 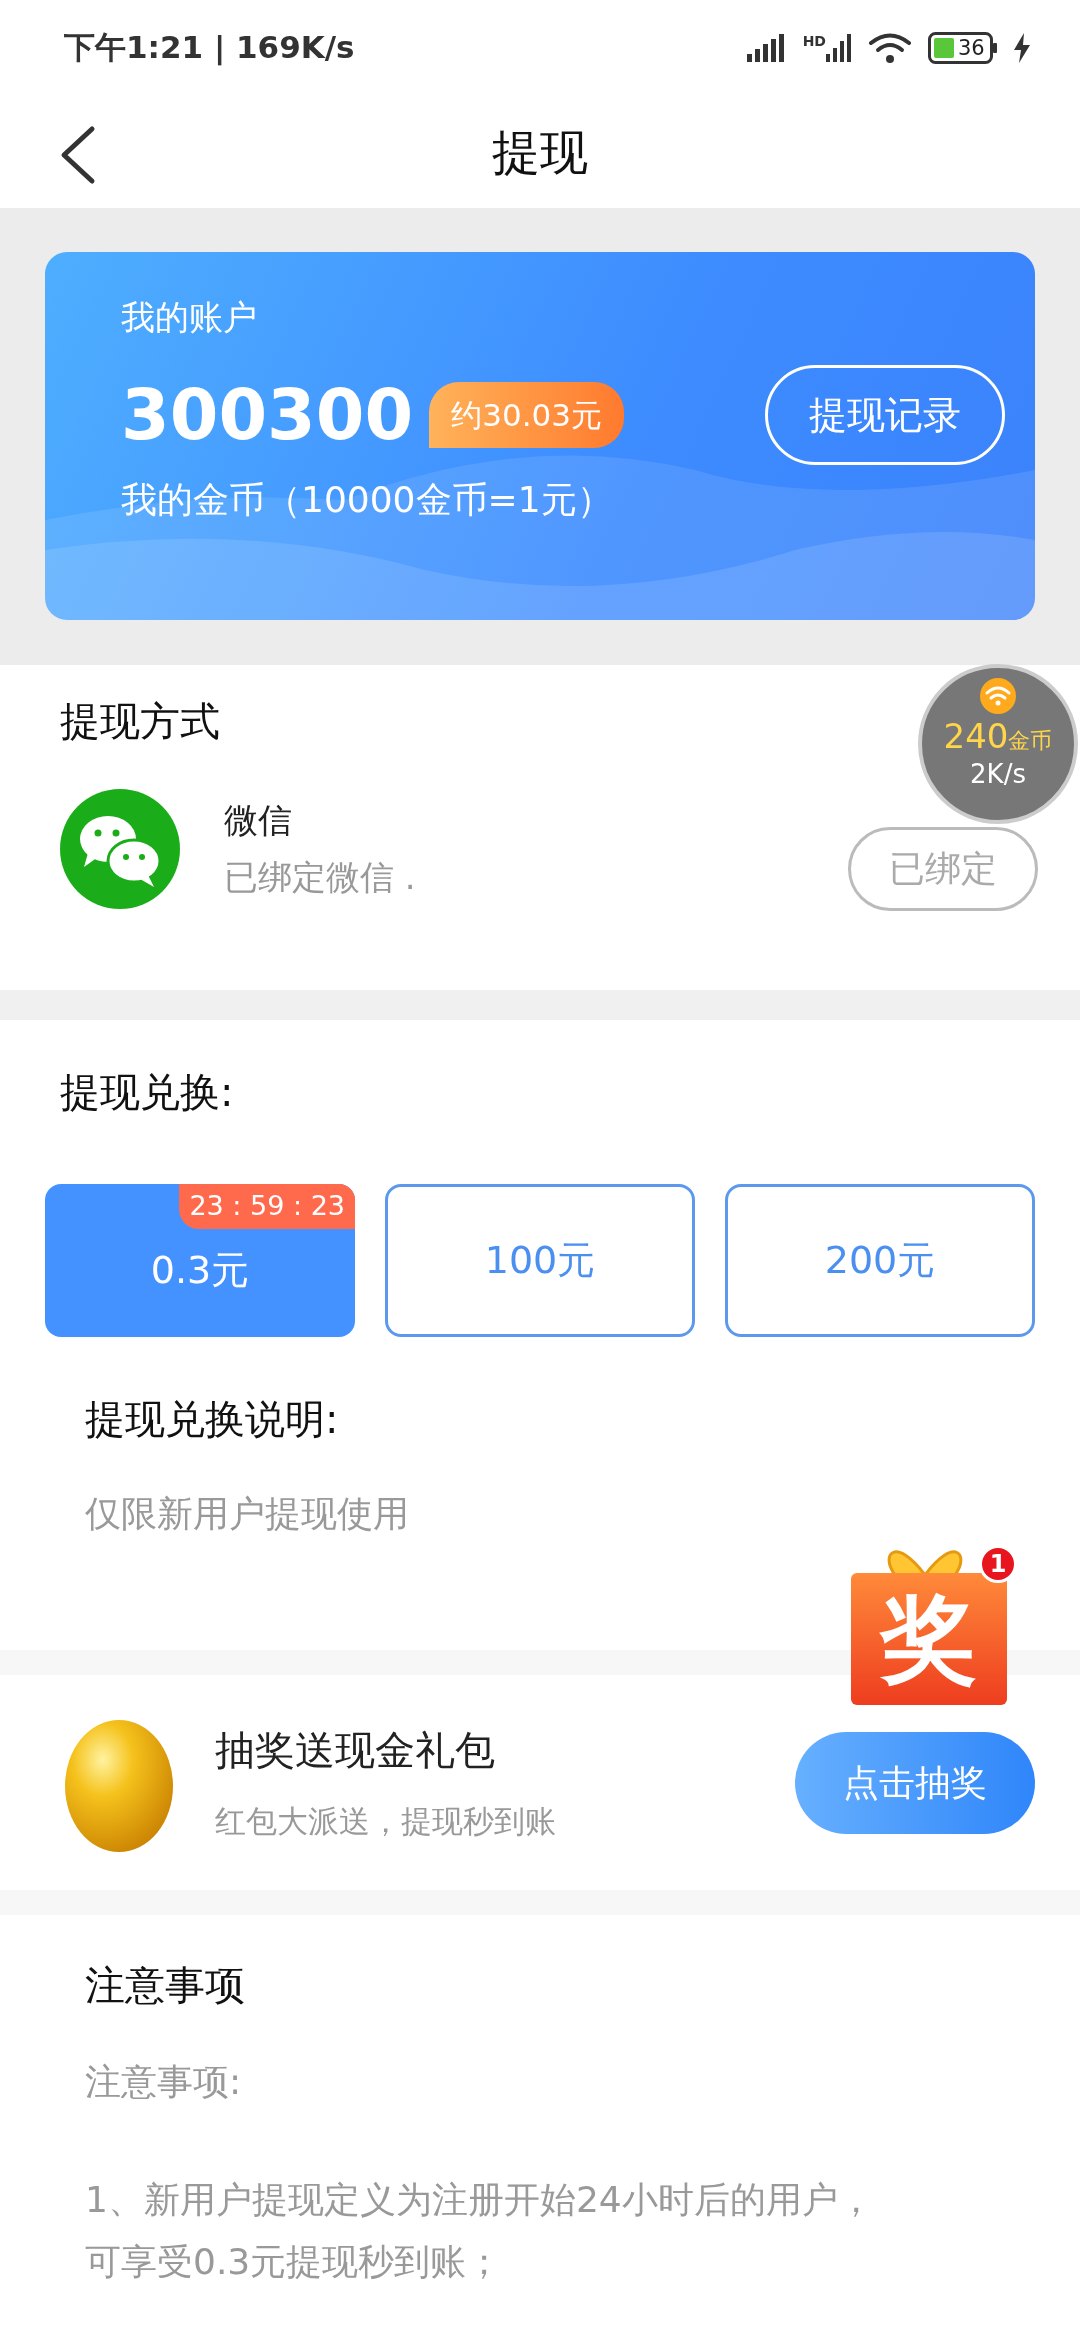 What do you see at coordinates (971, 48) in the screenshot?
I see `battery-level-text: 36` at bounding box center [971, 48].